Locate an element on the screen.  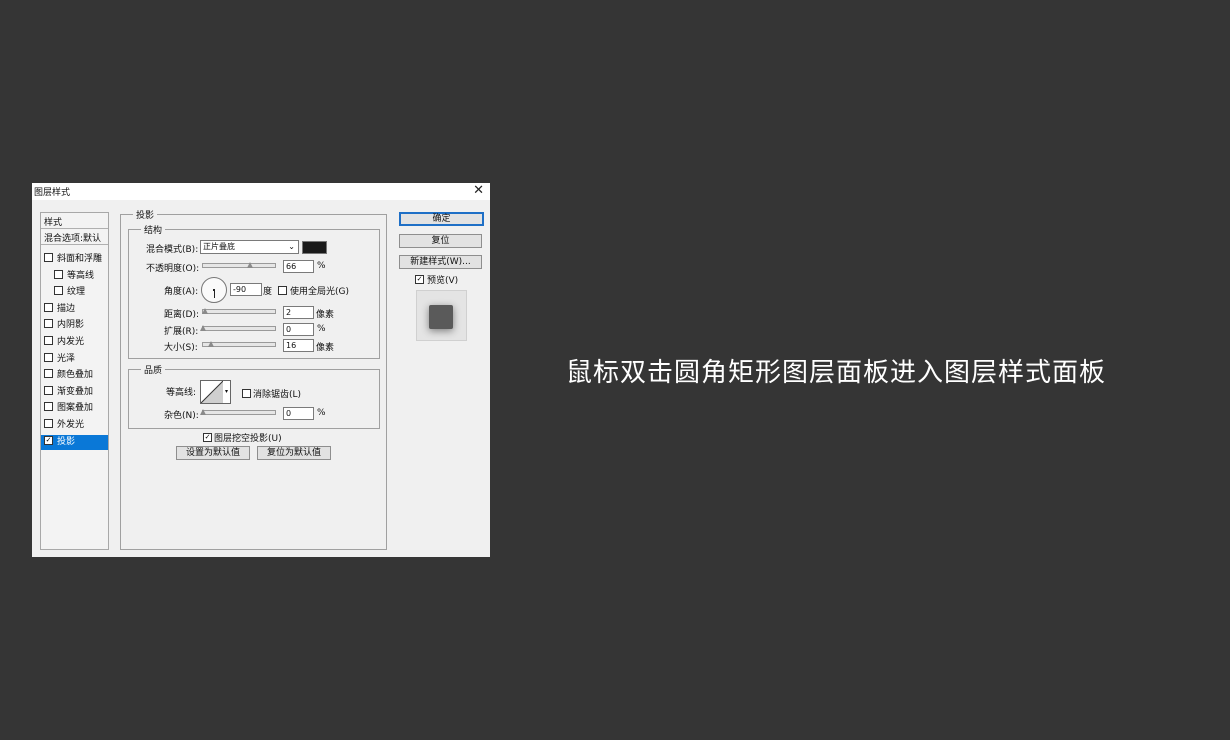
style-item-label: 光泽 is located at coordinates (66, 358).